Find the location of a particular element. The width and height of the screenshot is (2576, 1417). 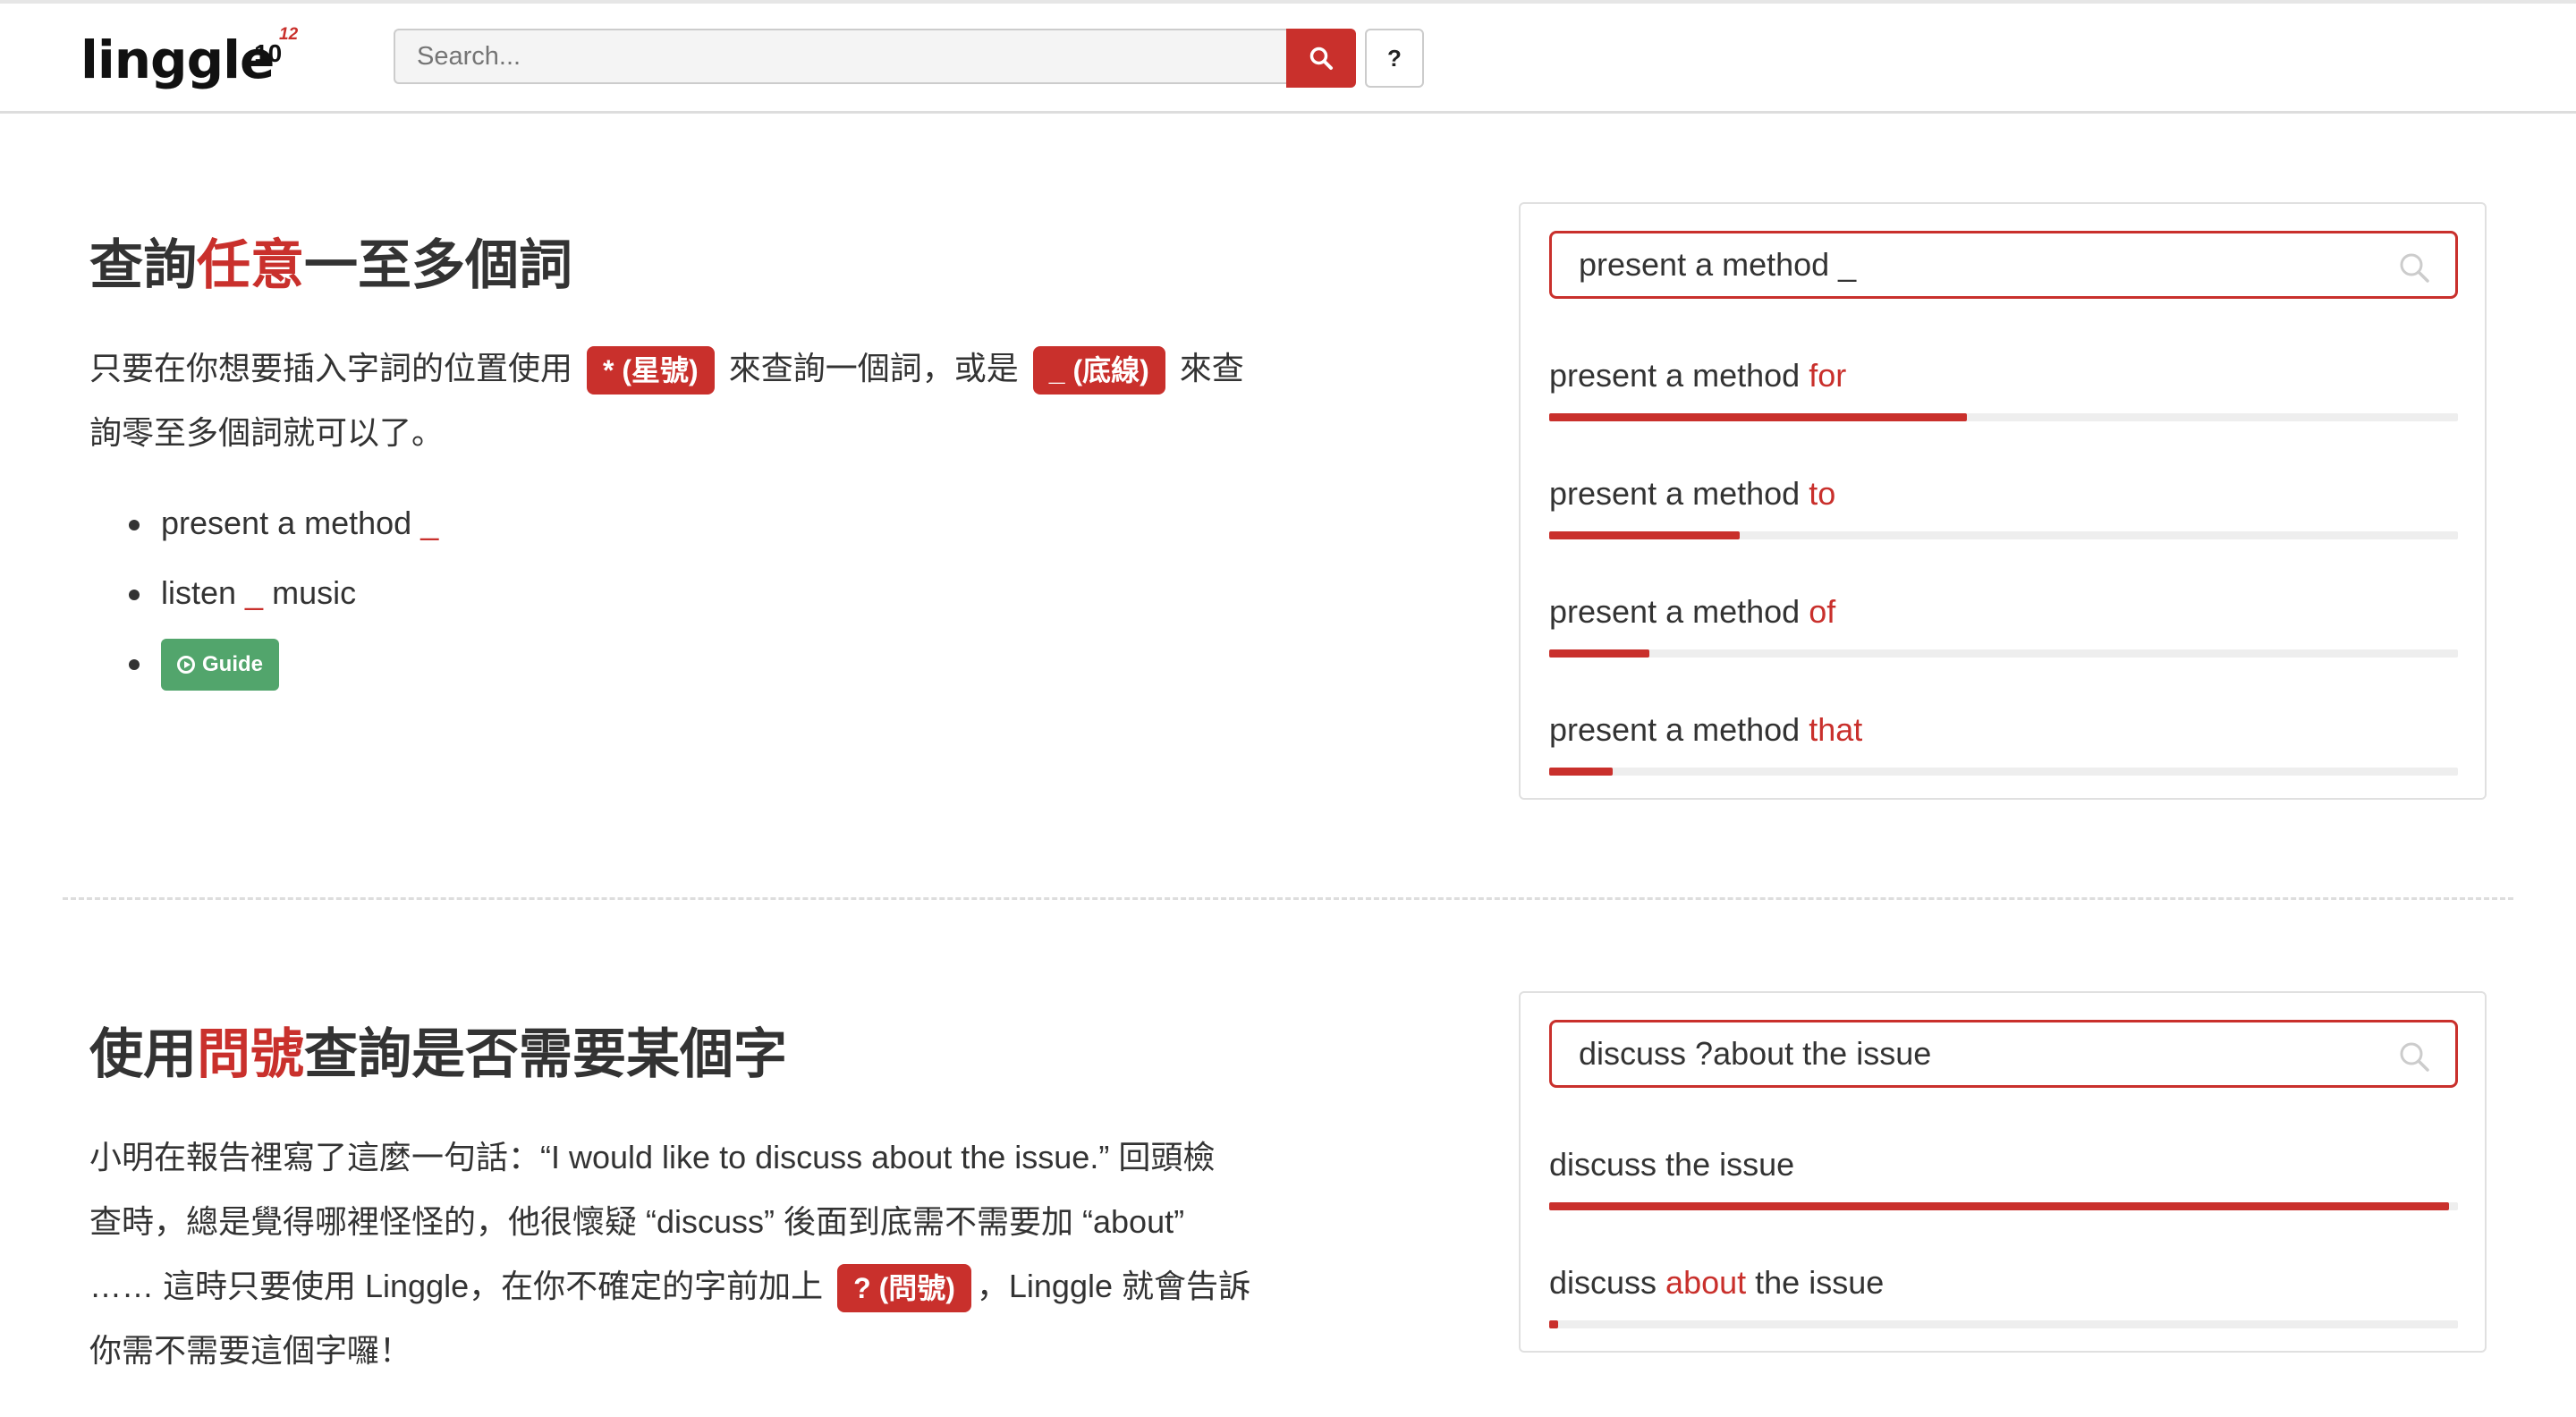

example-item: listen _ music is located at coordinates (281, 593).